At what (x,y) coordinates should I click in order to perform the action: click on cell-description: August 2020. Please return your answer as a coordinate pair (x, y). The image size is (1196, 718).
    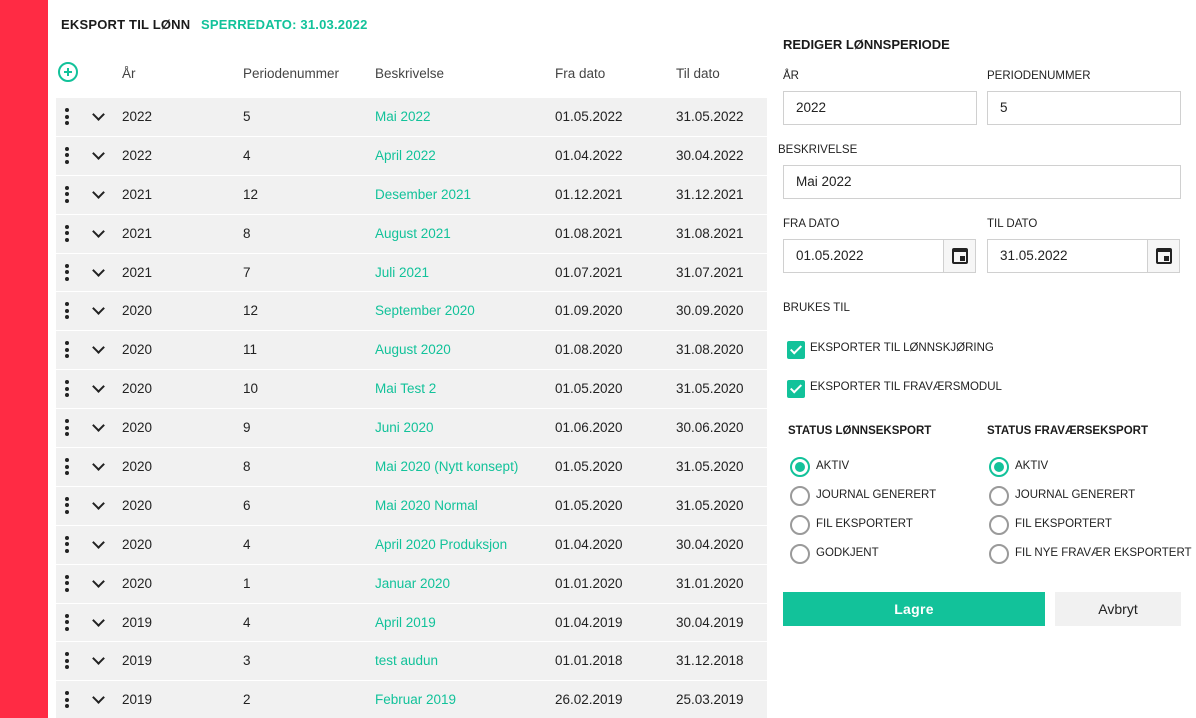
    Looking at the image, I should click on (413, 349).